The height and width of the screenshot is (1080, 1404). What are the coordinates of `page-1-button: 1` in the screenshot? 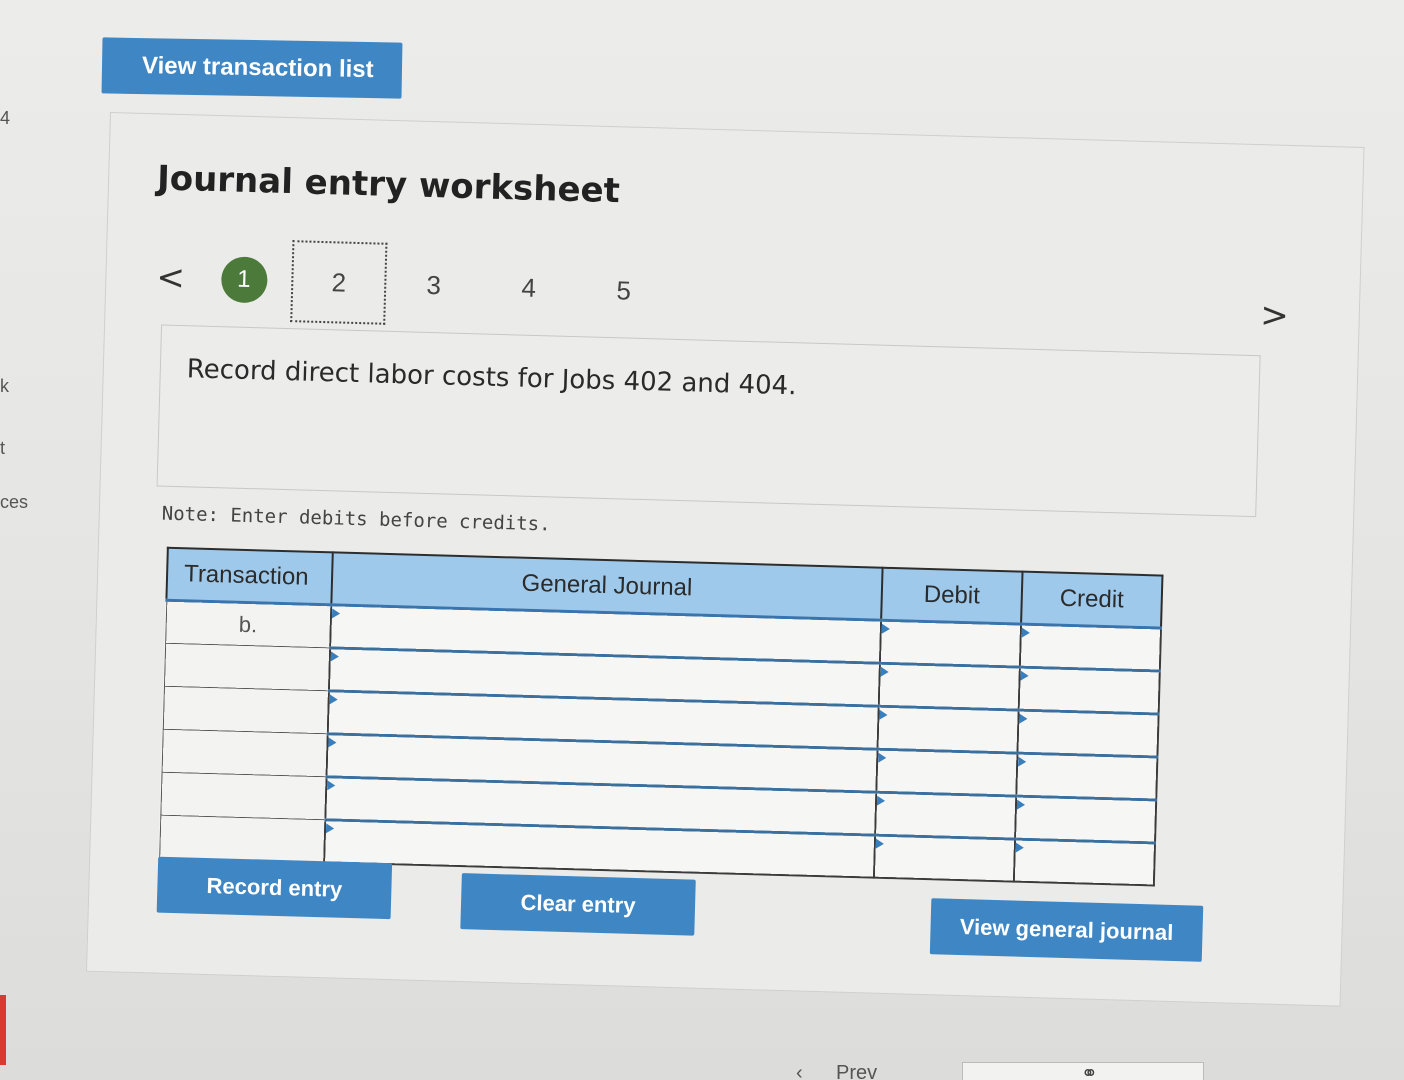 It's located at (243, 279).